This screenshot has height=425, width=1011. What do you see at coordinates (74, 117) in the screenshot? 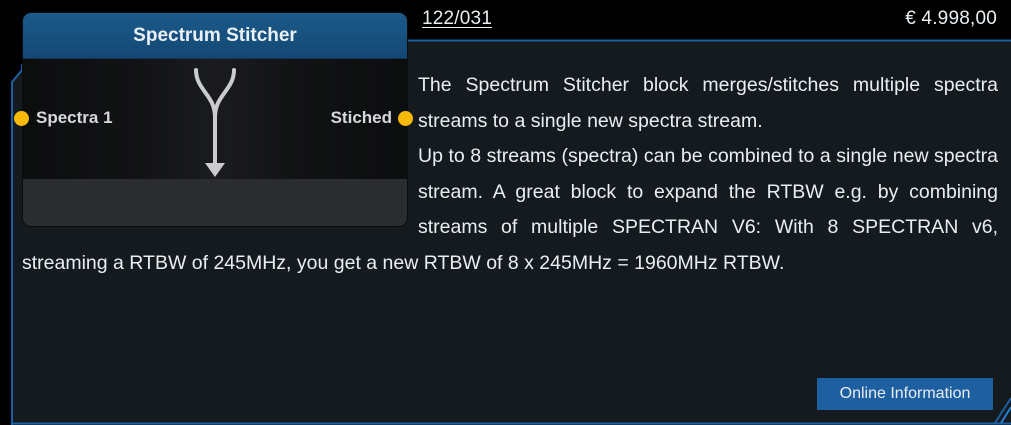
I see `input-port-label: Spectra 1` at bounding box center [74, 117].